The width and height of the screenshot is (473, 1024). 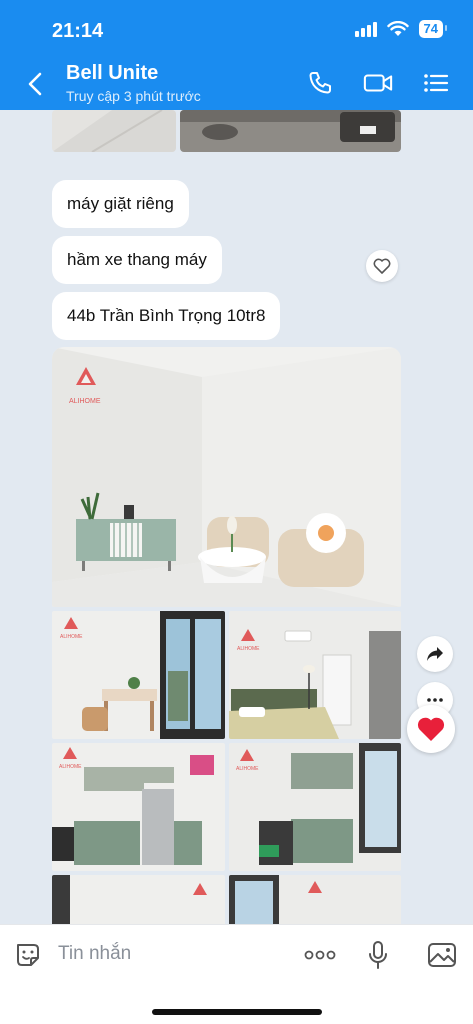 I want to click on message-text: máy giặt riêng, so click(x=120, y=203).